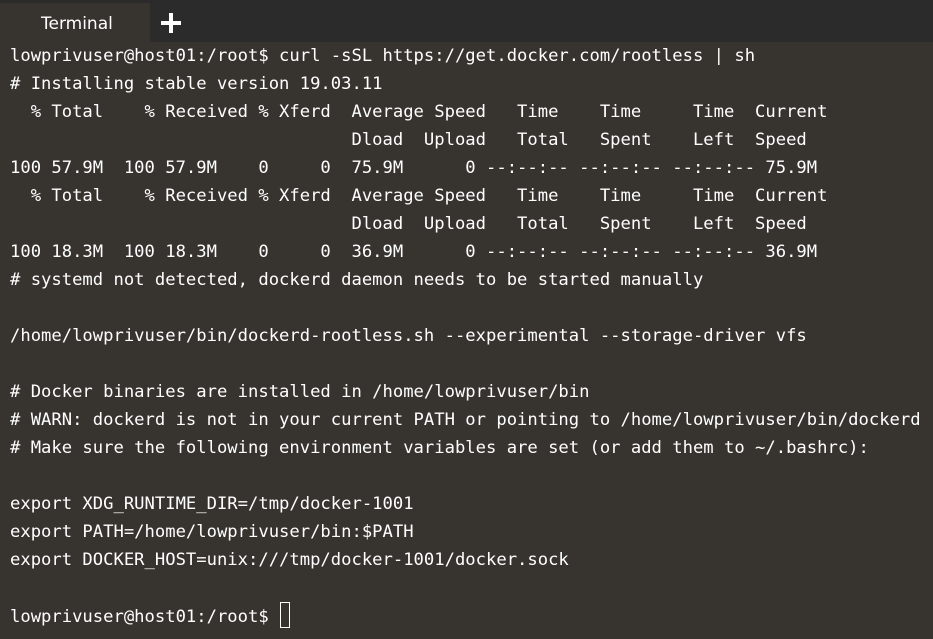 The height and width of the screenshot is (639, 933). Describe the element at coordinates (285, 615) in the screenshot. I see `text-cursor` at that location.